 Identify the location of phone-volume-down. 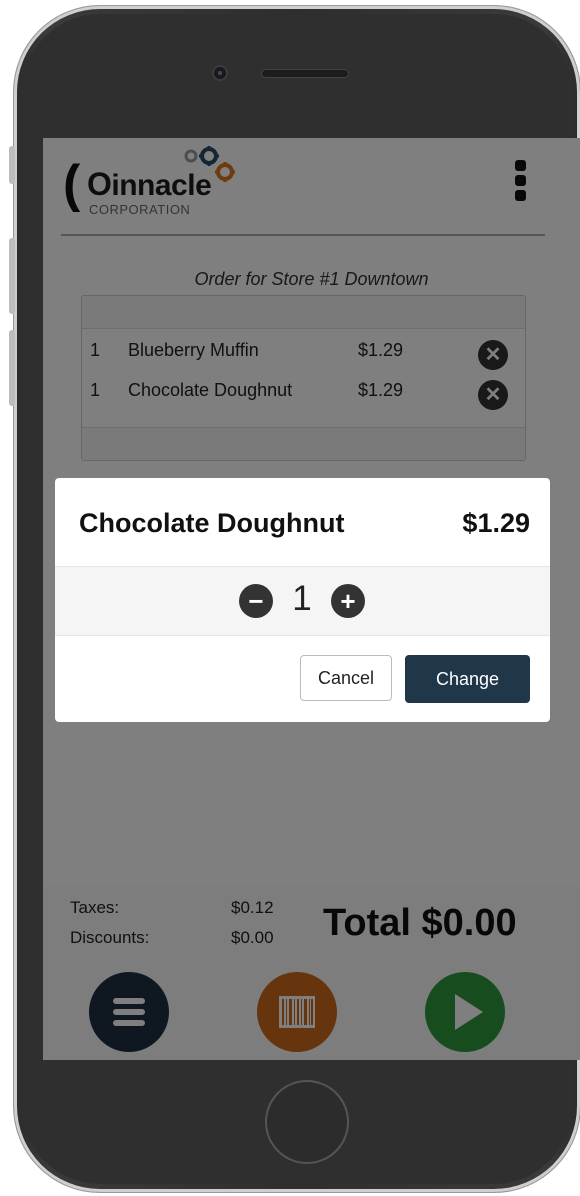
(12, 368).